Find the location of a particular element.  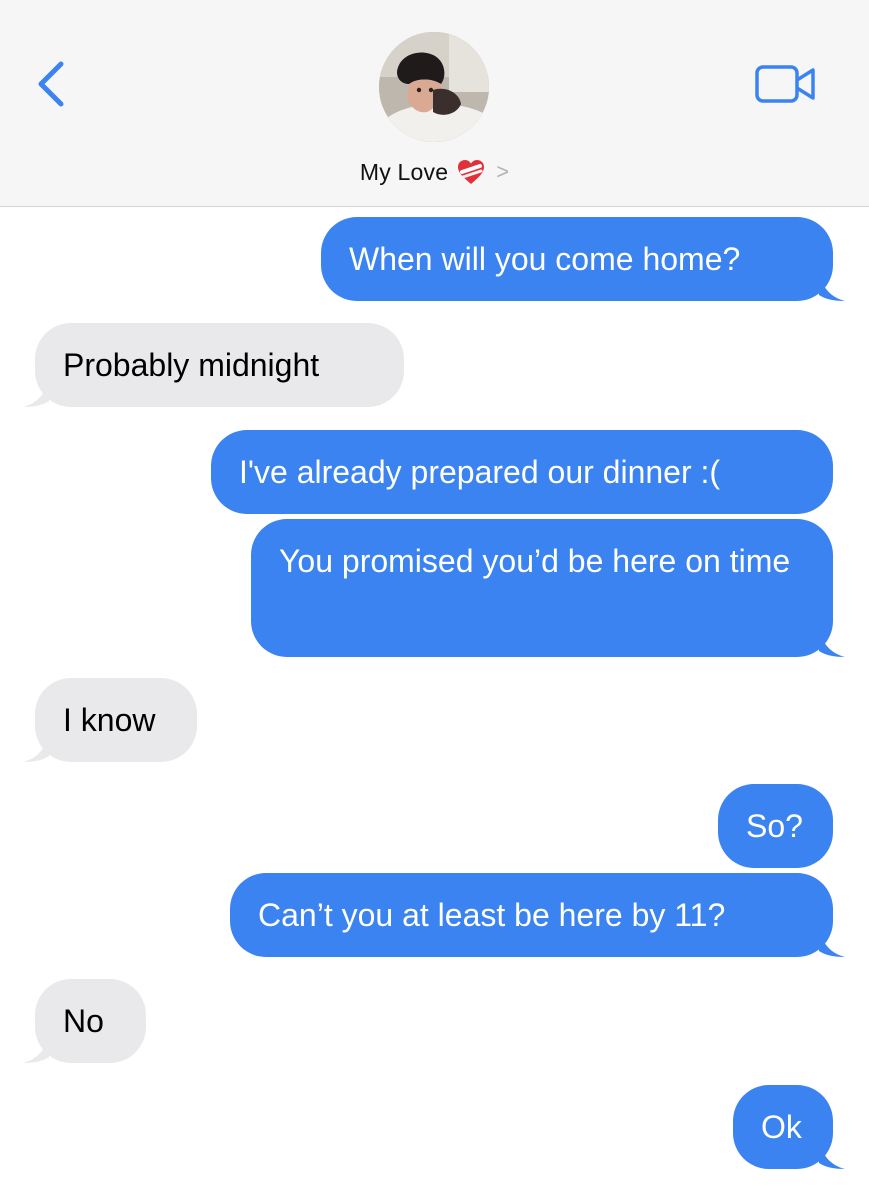

message-bubble-sent: Can’t you at least be here by 11? is located at coordinates (537, 915).